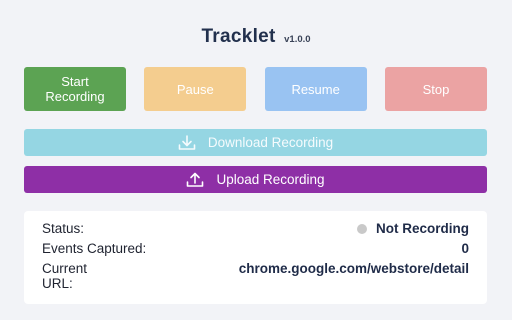 This screenshot has width=512, height=320. What do you see at coordinates (255, 228) in the screenshot?
I see `status-row: Status: Not Recording` at bounding box center [255, 228].